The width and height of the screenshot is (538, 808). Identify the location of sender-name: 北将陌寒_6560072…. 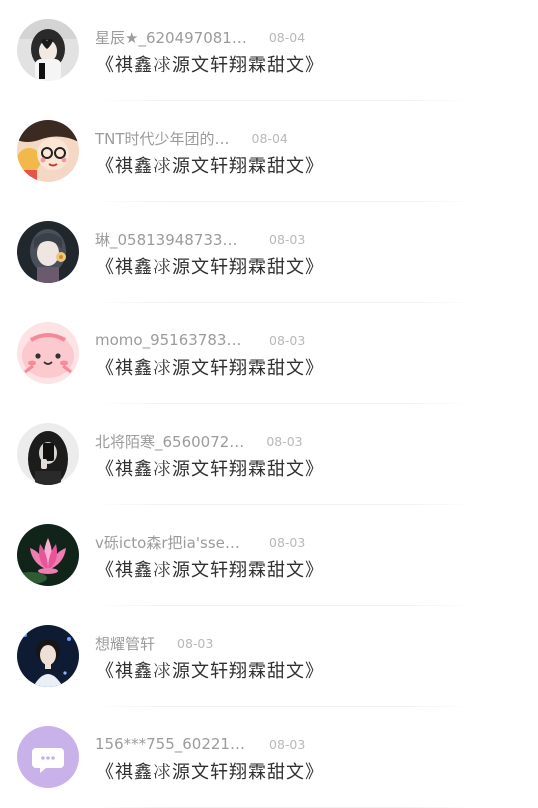
(169, 441).